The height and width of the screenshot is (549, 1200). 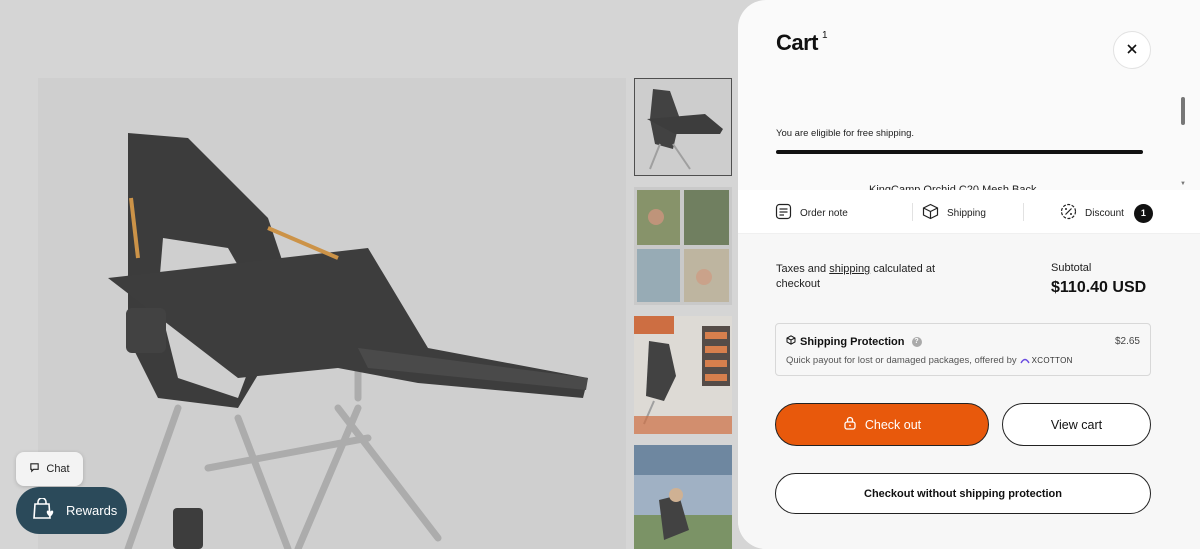 I want to click on shipping-estimate-button: Shipping, so click(x=954, y=213).